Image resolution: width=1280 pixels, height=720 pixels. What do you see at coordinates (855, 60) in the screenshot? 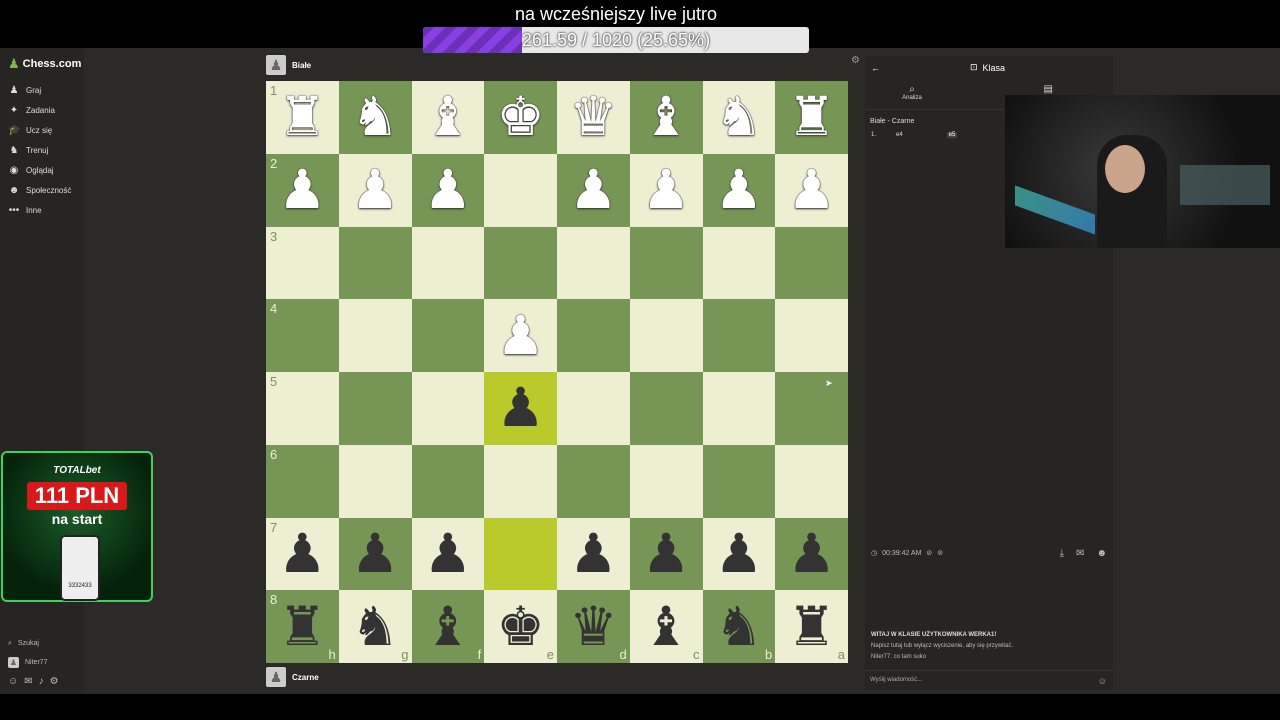
I see `board-settings-gear-icon: ⚙` at bounding box center [855, 60].